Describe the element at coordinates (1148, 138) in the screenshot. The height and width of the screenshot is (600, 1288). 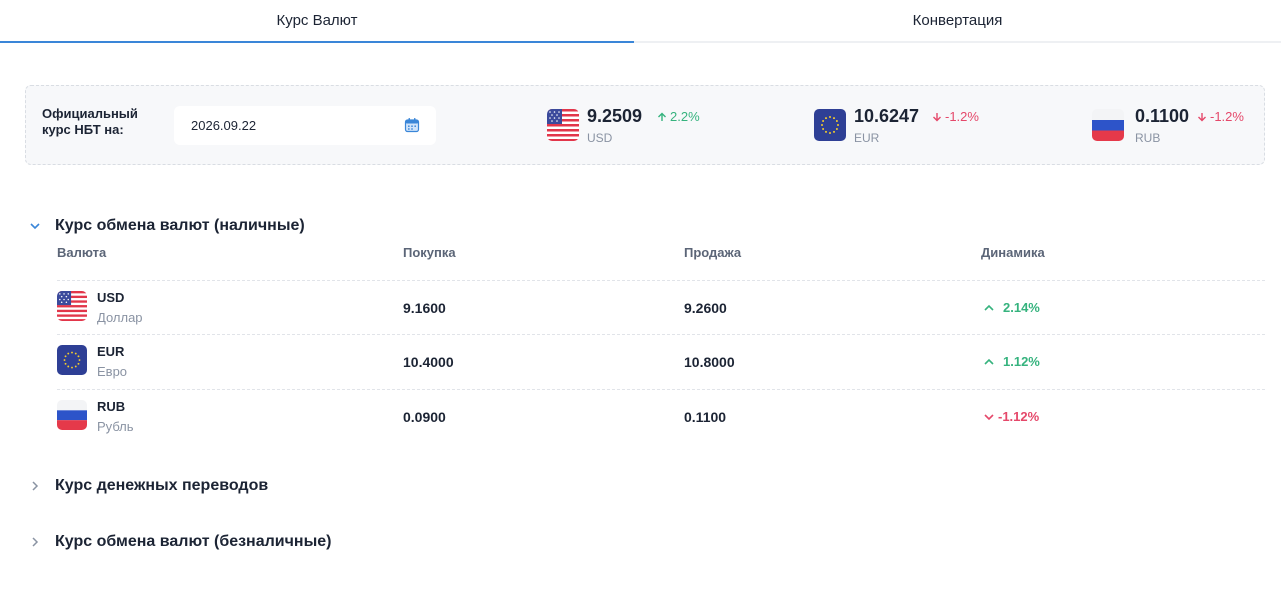
I see `rate-code: RUB` at that location.